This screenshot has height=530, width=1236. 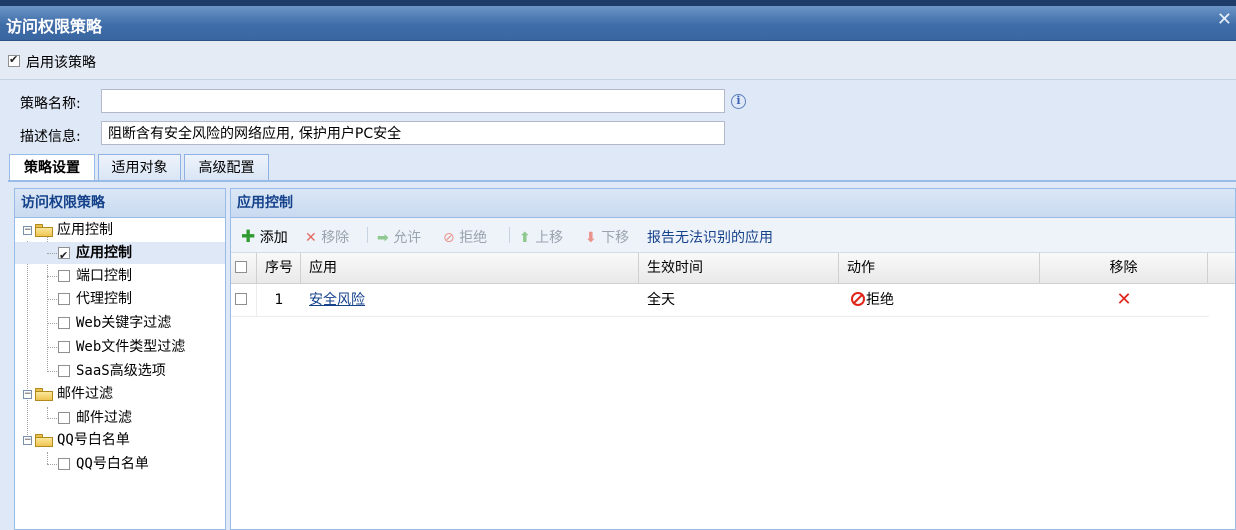 What do you see at coordinates (739, 268) in the screenshot?
I see `col-time: 生效时间` at bounding box center [739, 268].